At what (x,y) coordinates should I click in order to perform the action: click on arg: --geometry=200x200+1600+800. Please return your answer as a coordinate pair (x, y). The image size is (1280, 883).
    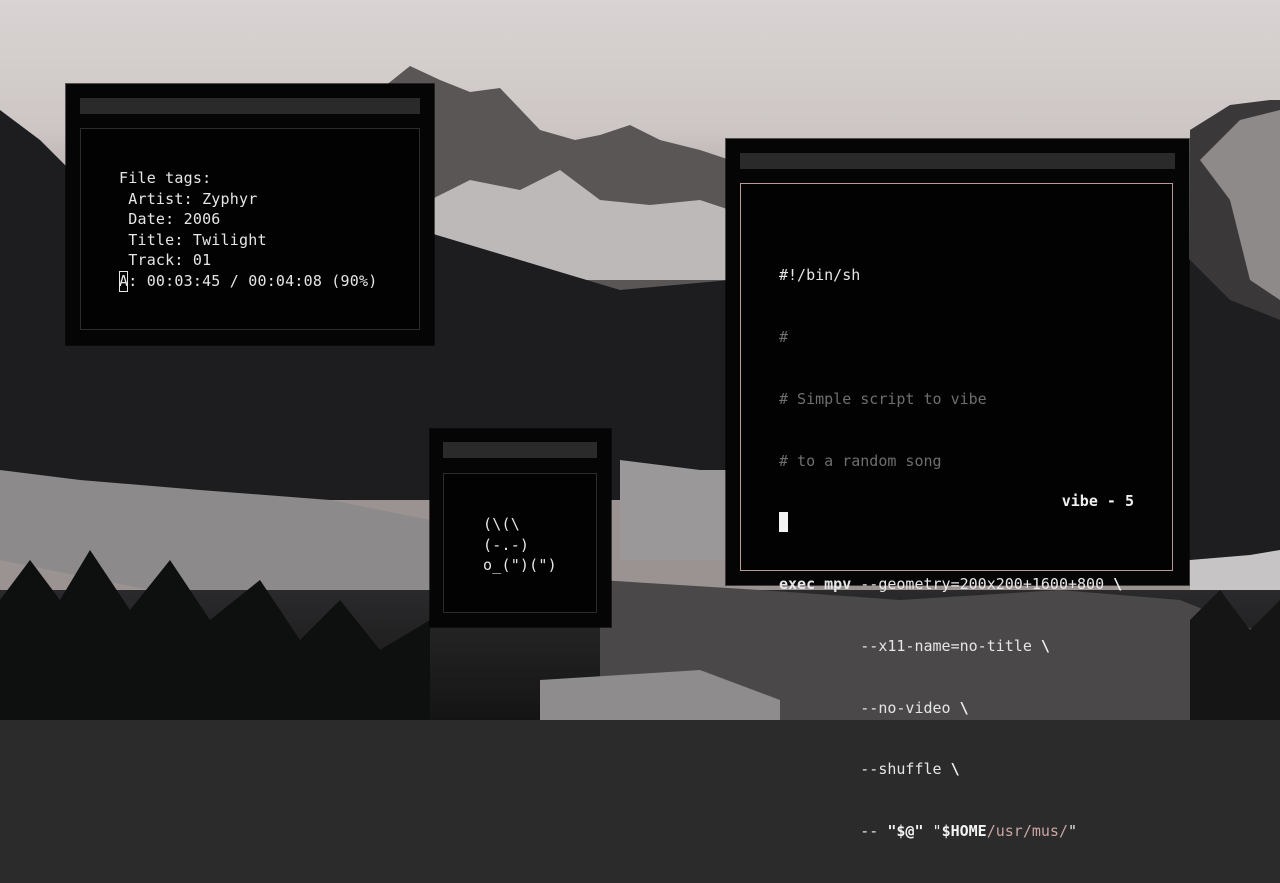
    Looking at the image, I should click on (982, 584).